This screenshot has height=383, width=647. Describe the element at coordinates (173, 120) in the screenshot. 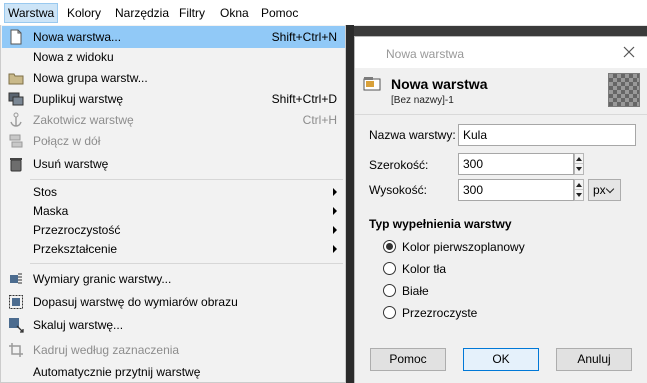

I see `menu-item-anchor-layer: Zakotwicz warstwę Ctrl+H` at that location.